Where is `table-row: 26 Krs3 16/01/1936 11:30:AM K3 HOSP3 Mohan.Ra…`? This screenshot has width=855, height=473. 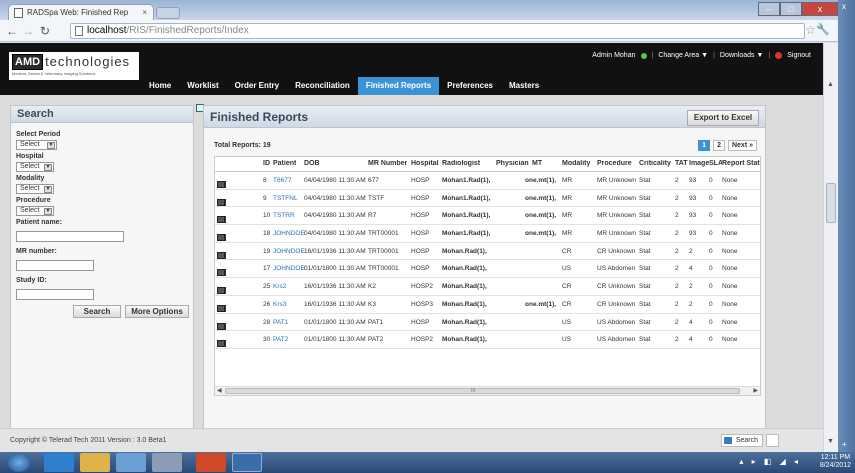 table-row: 26 Krs3 16/01/1936 11:30:AM K3 HOSP3 Mohan.Ra… is located at coordinates (487, 305).